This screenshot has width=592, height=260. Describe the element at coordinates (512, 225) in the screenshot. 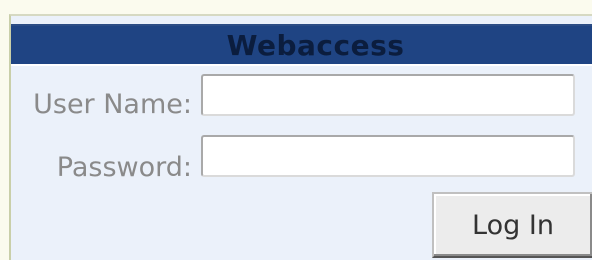

I see `login-button: Log In` at that location.